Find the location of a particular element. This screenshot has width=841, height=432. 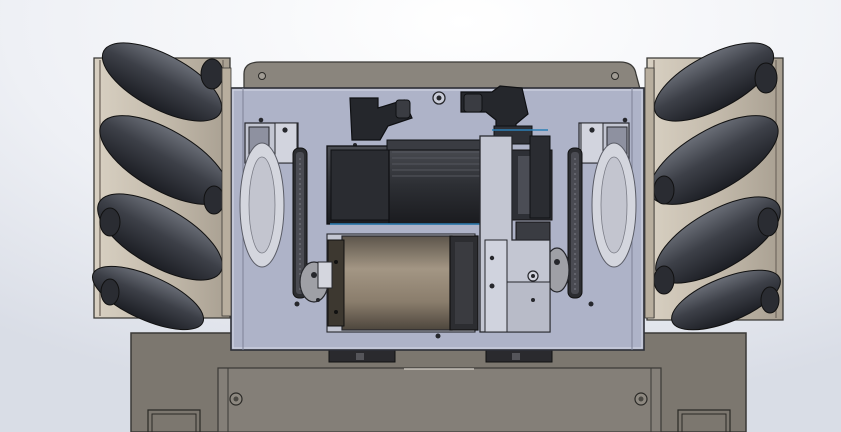

front-left-mecanum-wheel is located at coordinates (161, 186).